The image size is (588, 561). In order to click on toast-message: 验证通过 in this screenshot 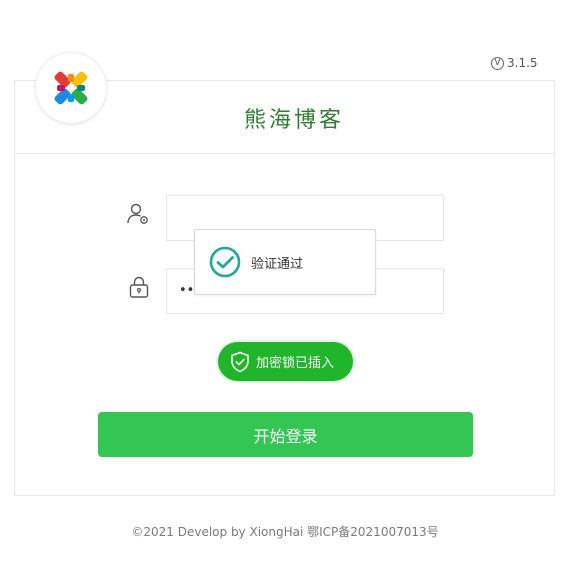, I will do `click(277, 264)`.